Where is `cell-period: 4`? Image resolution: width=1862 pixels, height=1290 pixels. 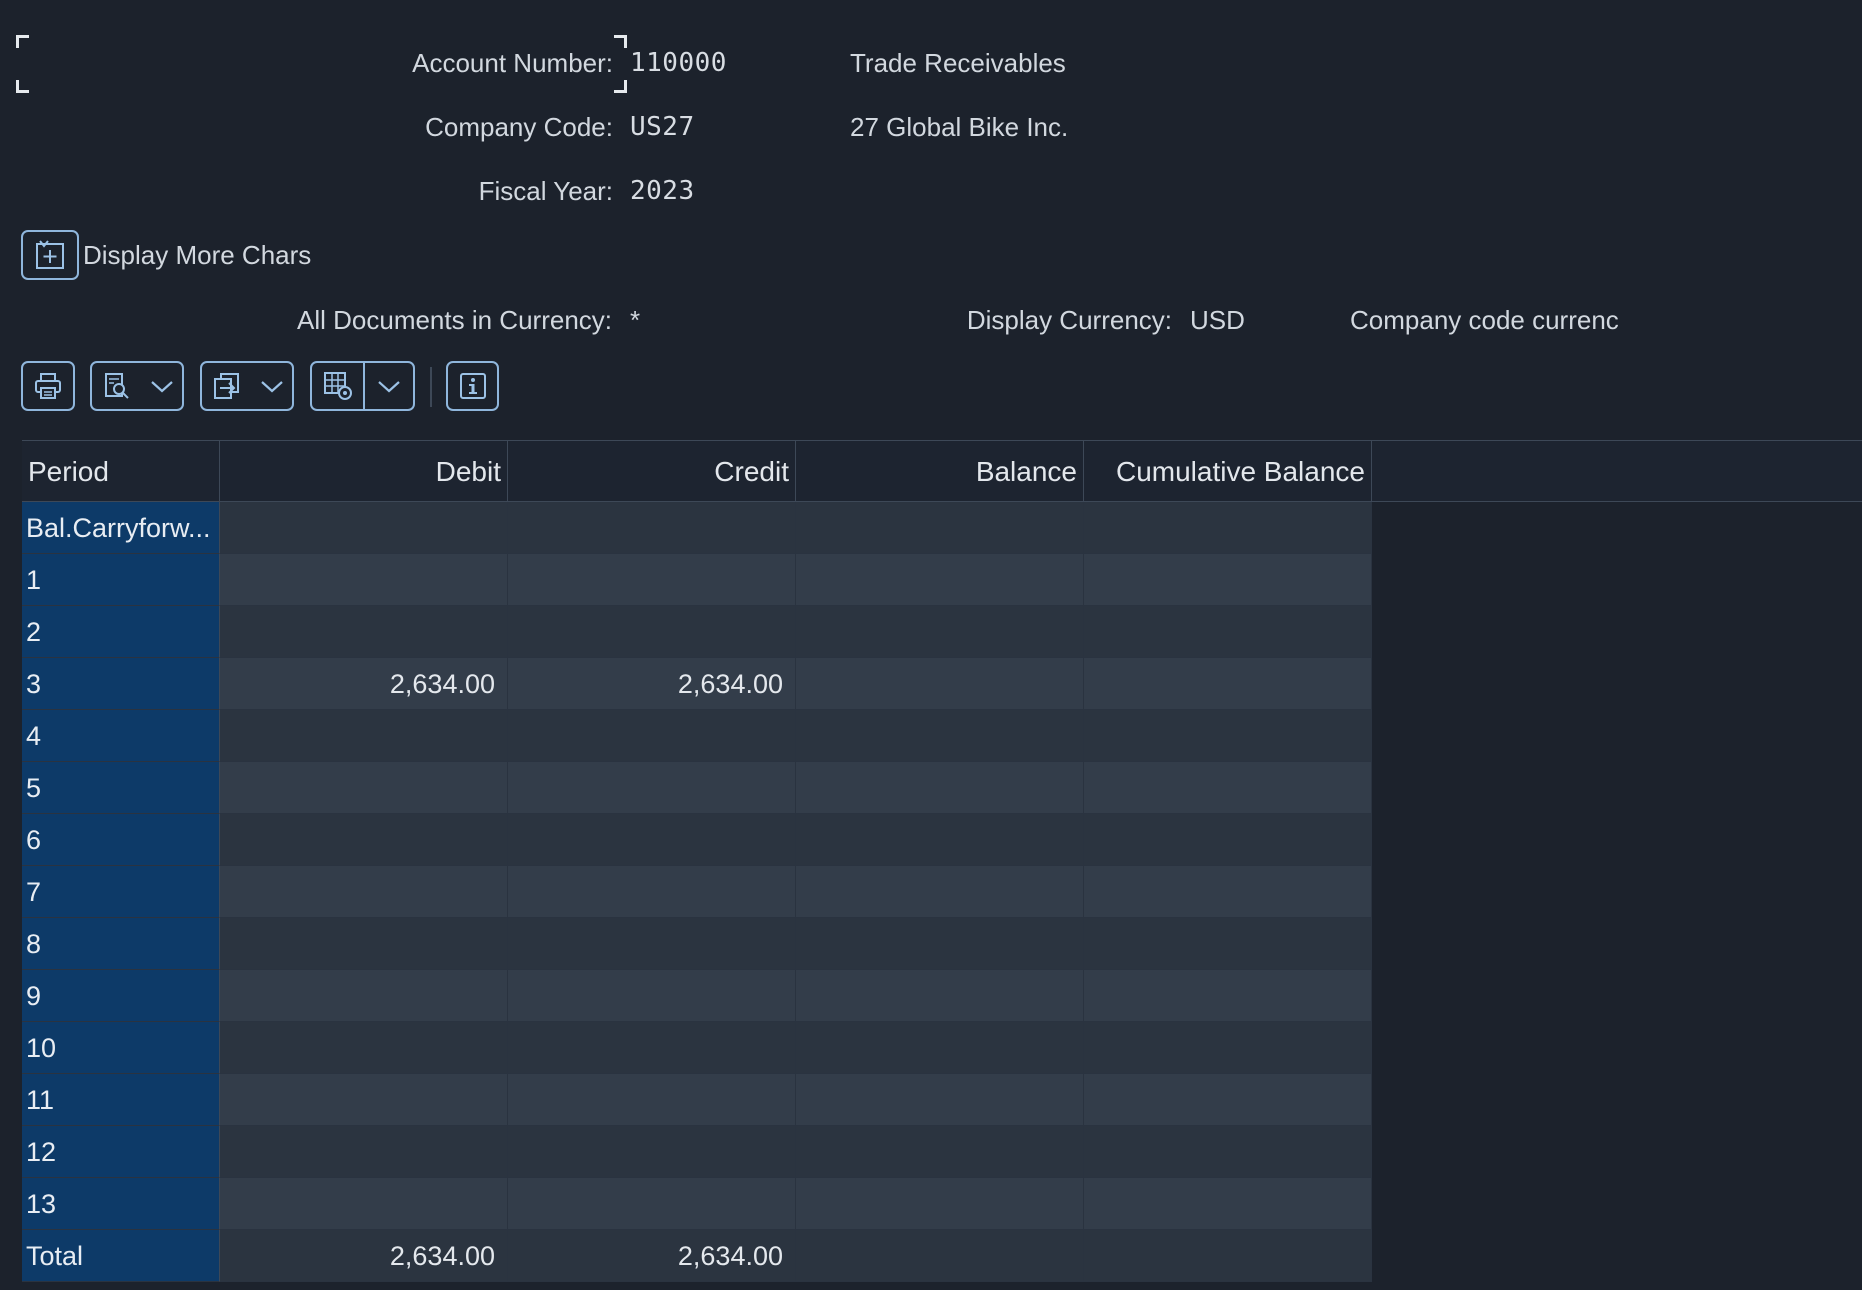
cell-period: 4 is located at coordinates (121, 736).